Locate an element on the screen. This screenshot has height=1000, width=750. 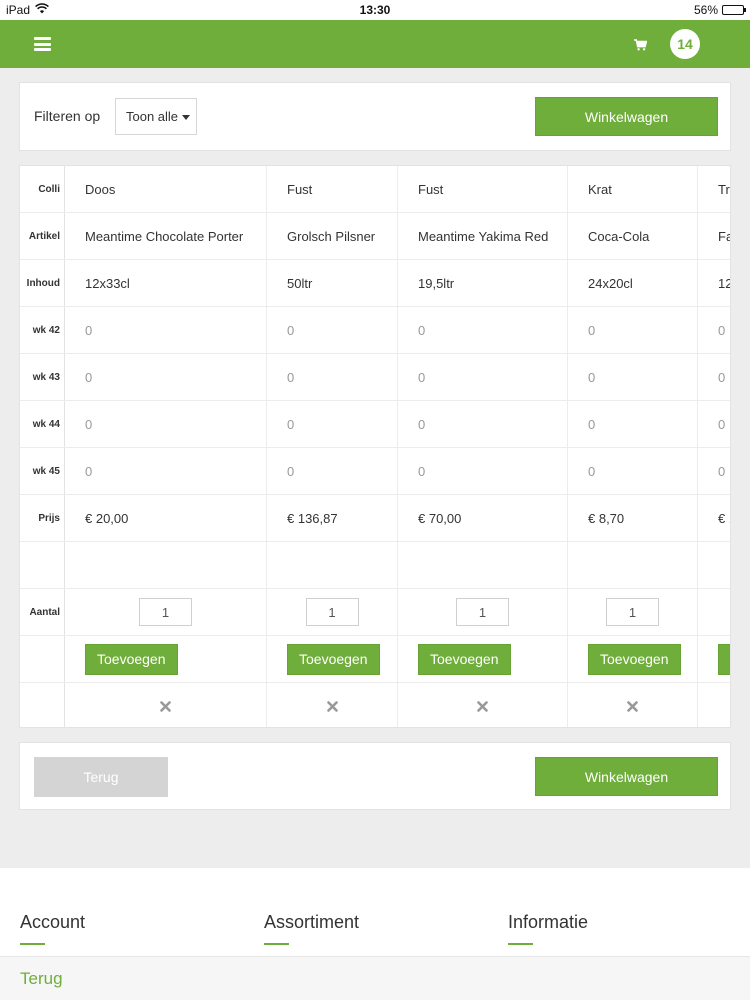
cell-prijs: € 136,87 is located at coordinates (332, 518).